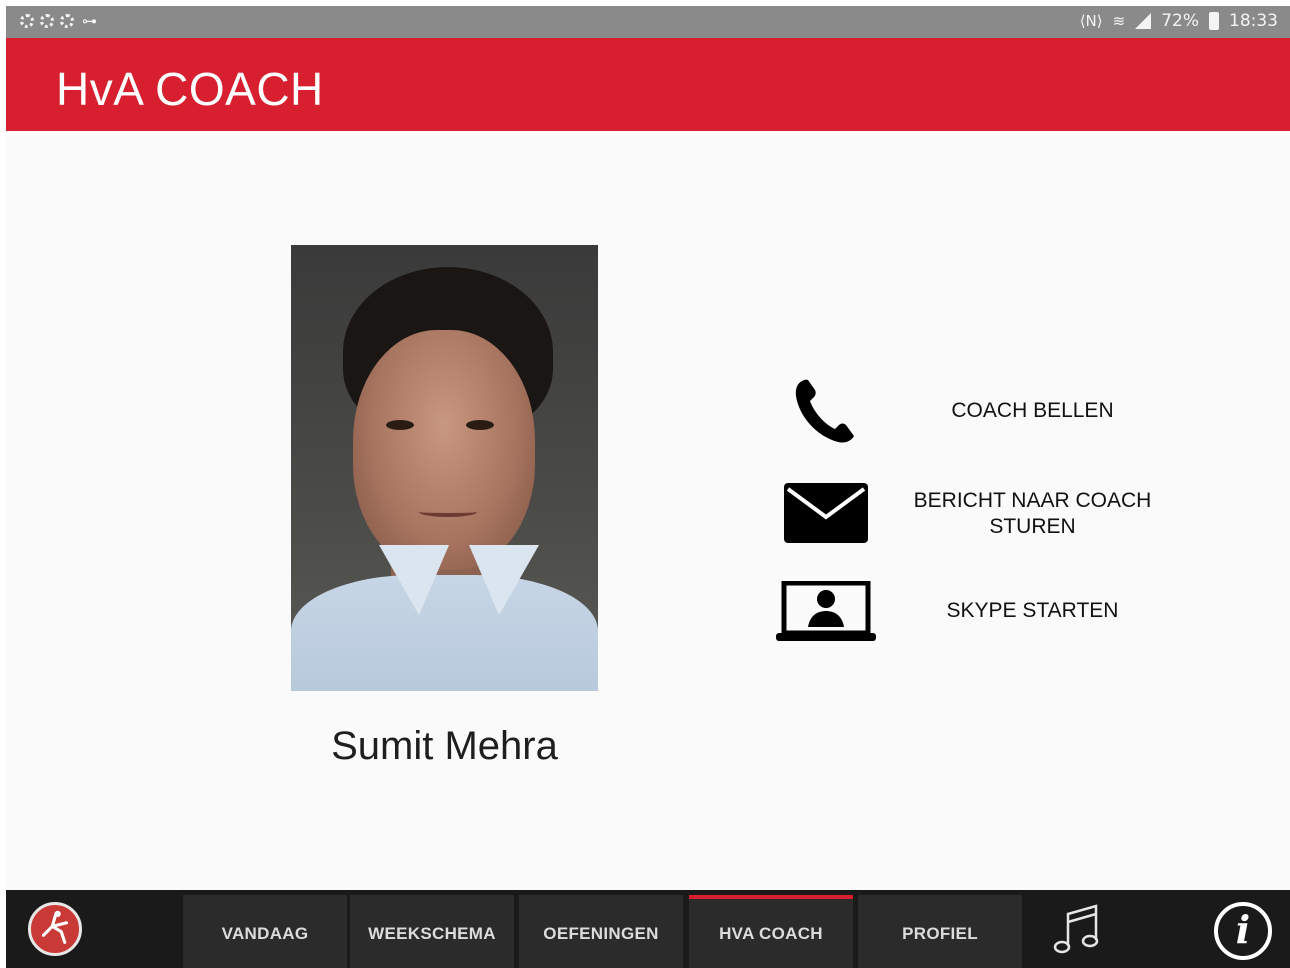 This screenshot has height=968, width=1290. I want to click on key-icon: ⊶, so click(89, 21).